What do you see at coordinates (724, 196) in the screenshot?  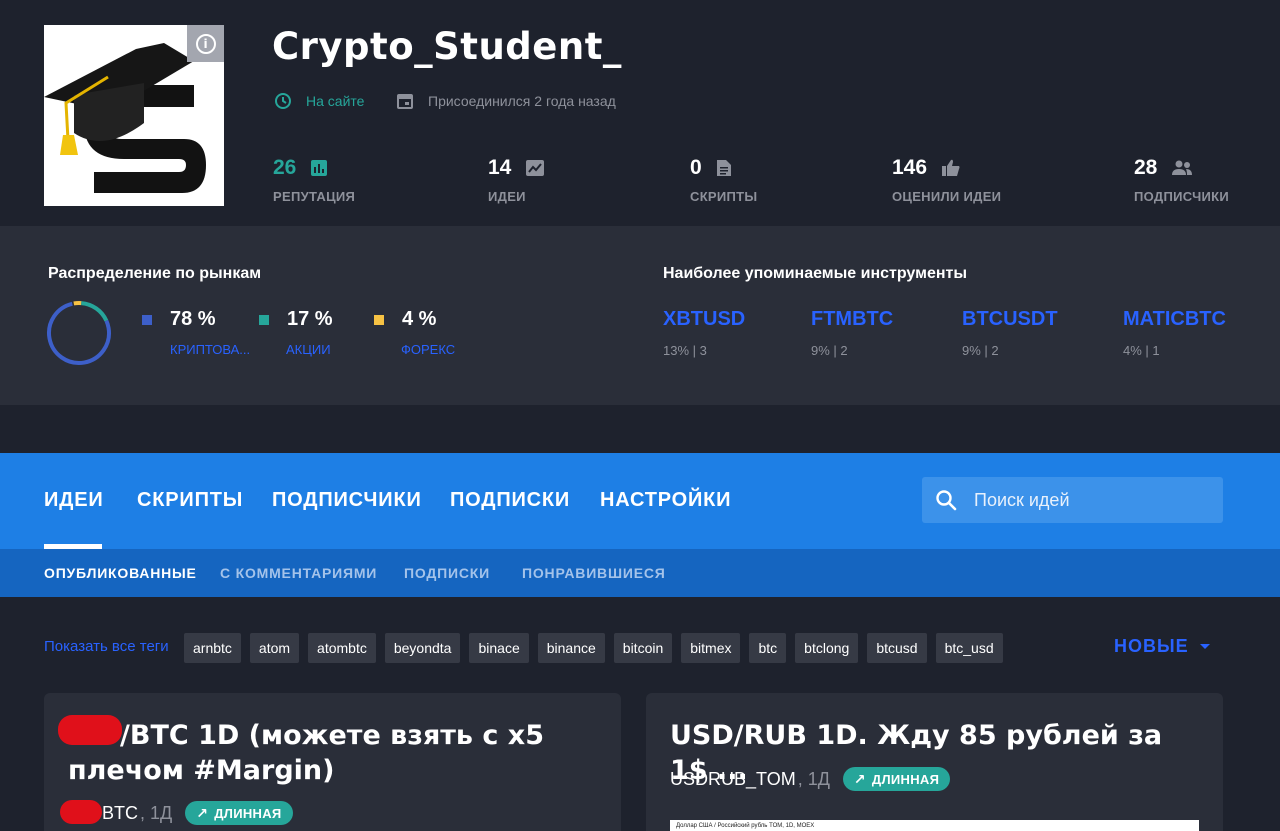 I see `scripts-label: СКРИПТЫ` at bounding box center [724, 196].